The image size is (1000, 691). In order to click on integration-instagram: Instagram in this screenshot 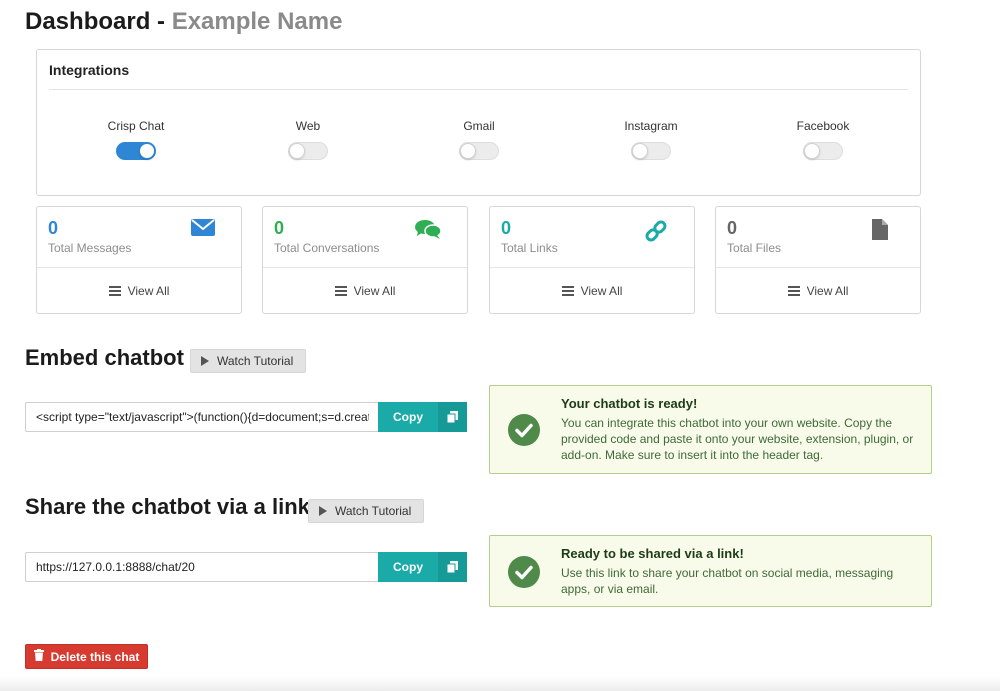, I will do `click(651, 142)`.